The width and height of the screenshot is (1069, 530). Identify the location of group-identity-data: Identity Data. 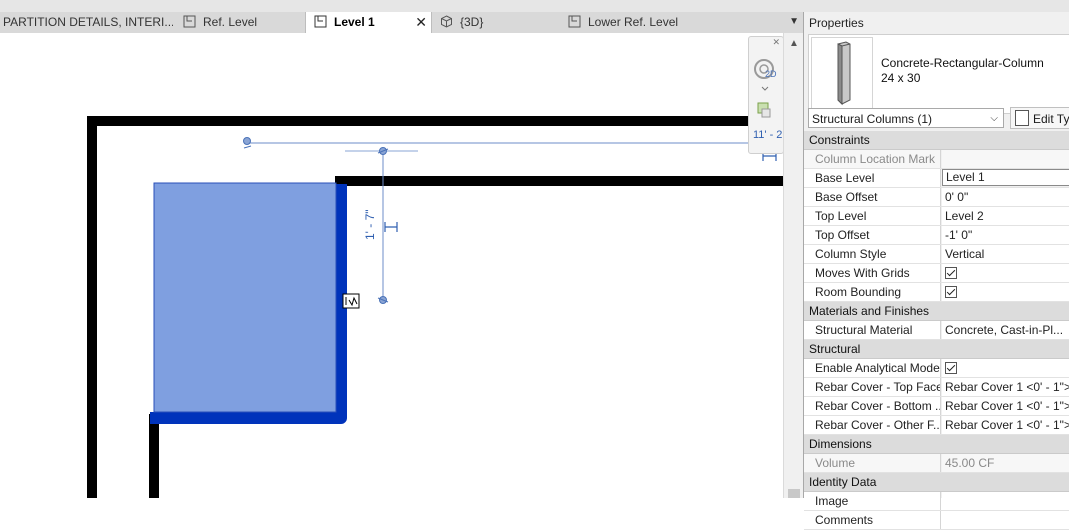
(936, 482).